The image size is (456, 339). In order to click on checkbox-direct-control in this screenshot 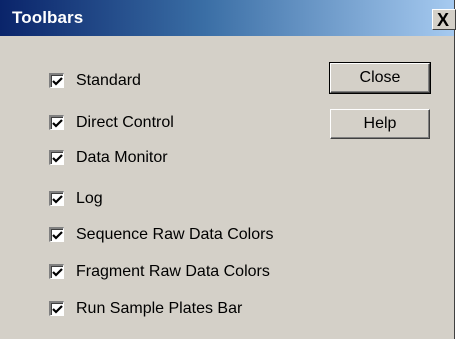, I will do `click(56, 122)`.